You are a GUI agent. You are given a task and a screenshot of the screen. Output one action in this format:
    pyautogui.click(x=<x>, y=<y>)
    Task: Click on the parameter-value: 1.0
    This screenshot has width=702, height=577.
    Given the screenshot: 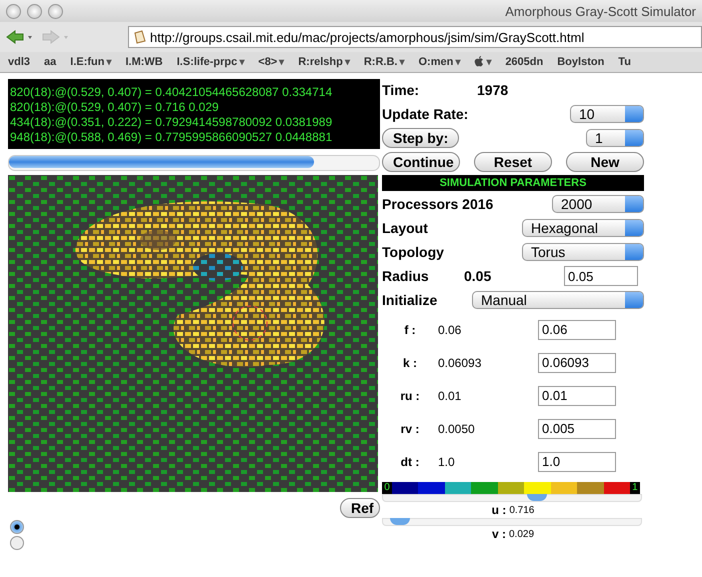 What is the action you would take?
    pyautogui.click(x=447, y=461)
    